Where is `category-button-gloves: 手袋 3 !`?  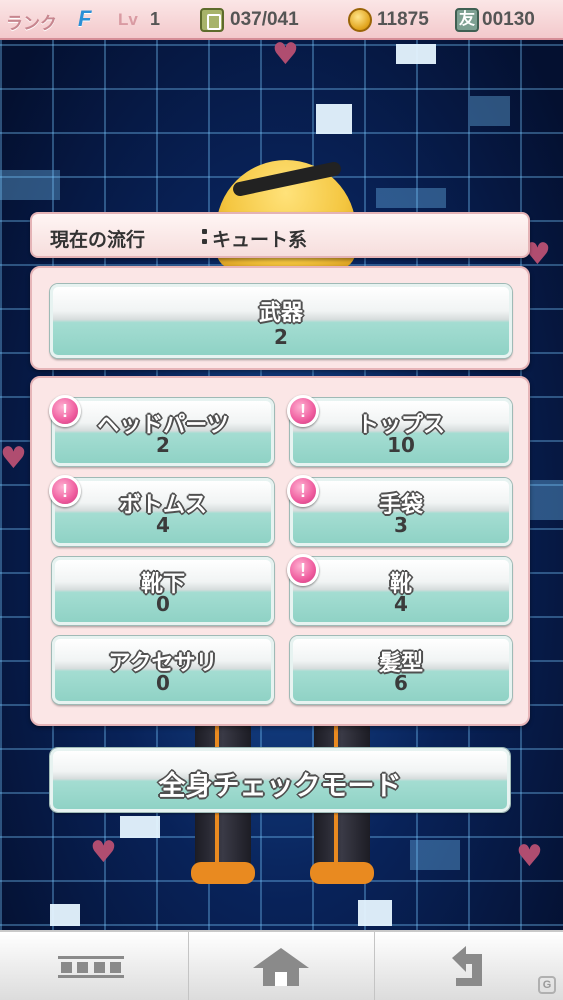
category-button-gloves: 手袋 3 ! is located at coordinates (399, 510).